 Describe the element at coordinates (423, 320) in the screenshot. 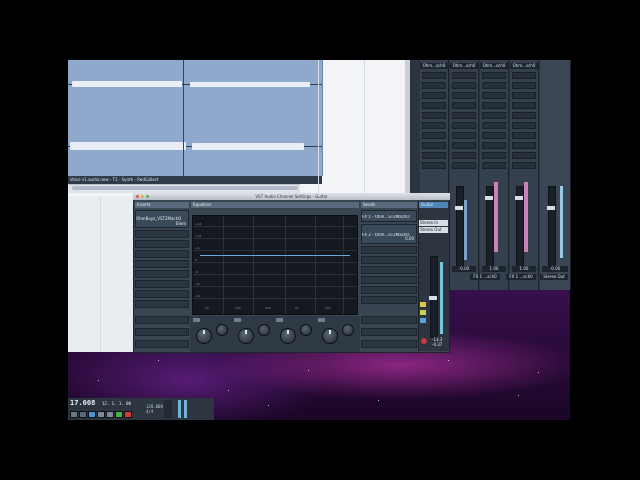

I see `read-button` at that location.